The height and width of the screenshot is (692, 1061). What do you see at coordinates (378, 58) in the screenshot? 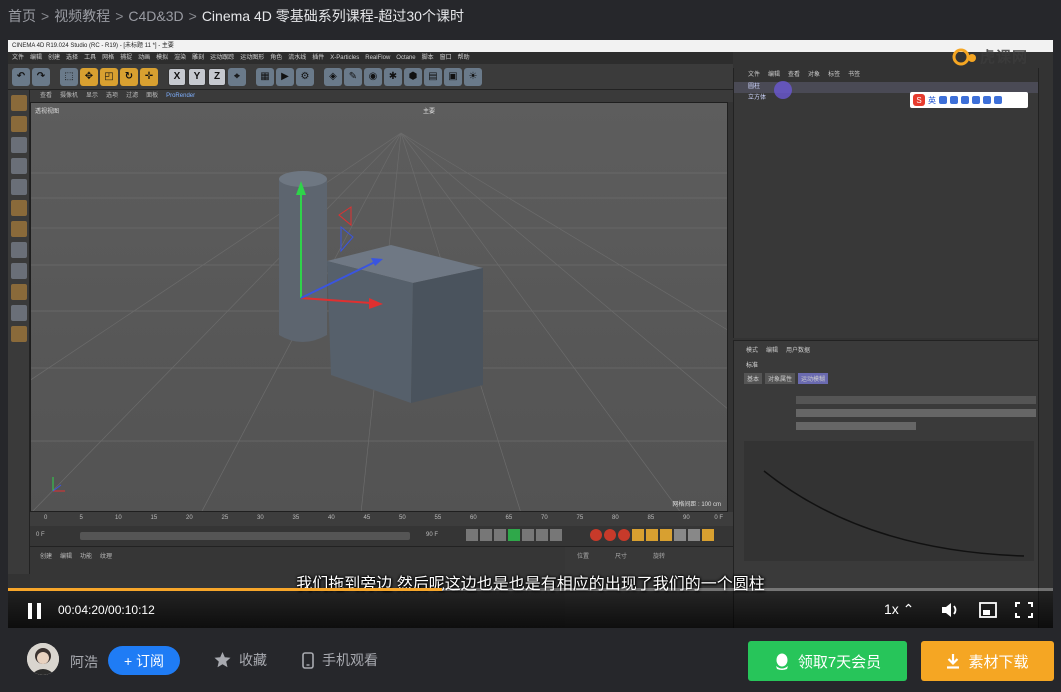
I see `app-menu-item: RealFlow` at bounding box center [378, 58].